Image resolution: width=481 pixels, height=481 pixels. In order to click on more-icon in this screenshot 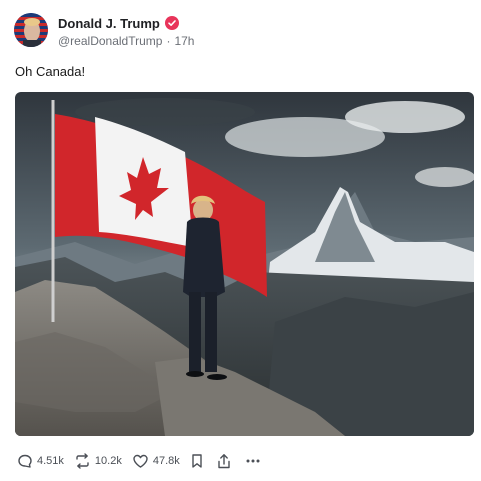, I will do `click(253, 461)`.